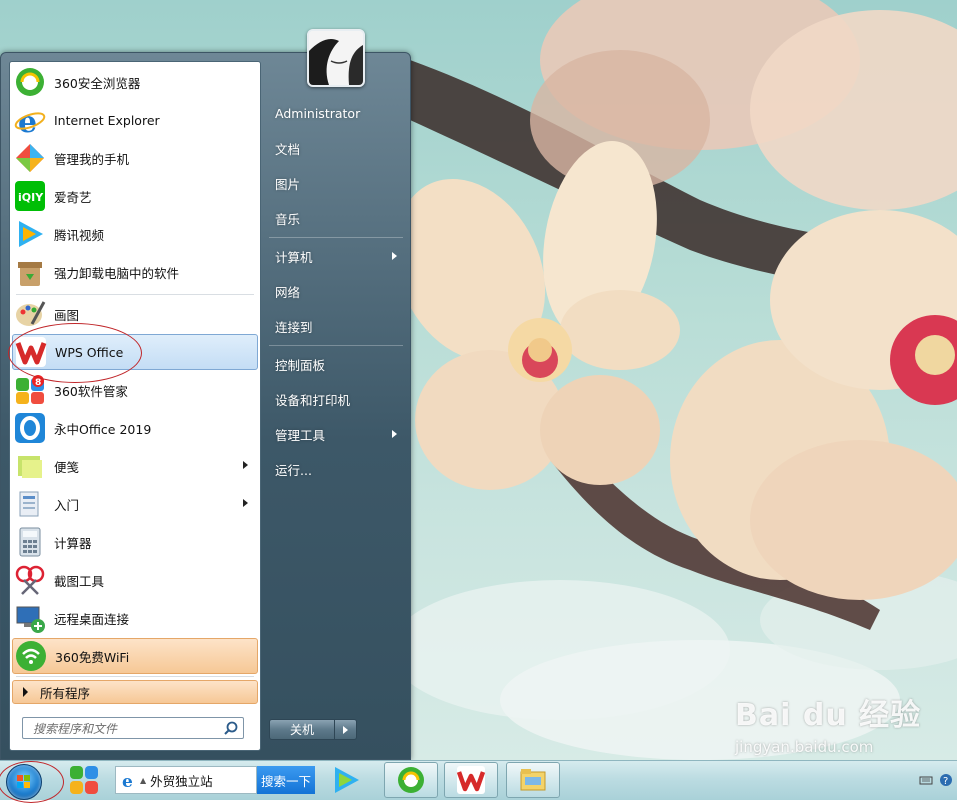  I want to click on getting-started-icon, so click(30, 504).